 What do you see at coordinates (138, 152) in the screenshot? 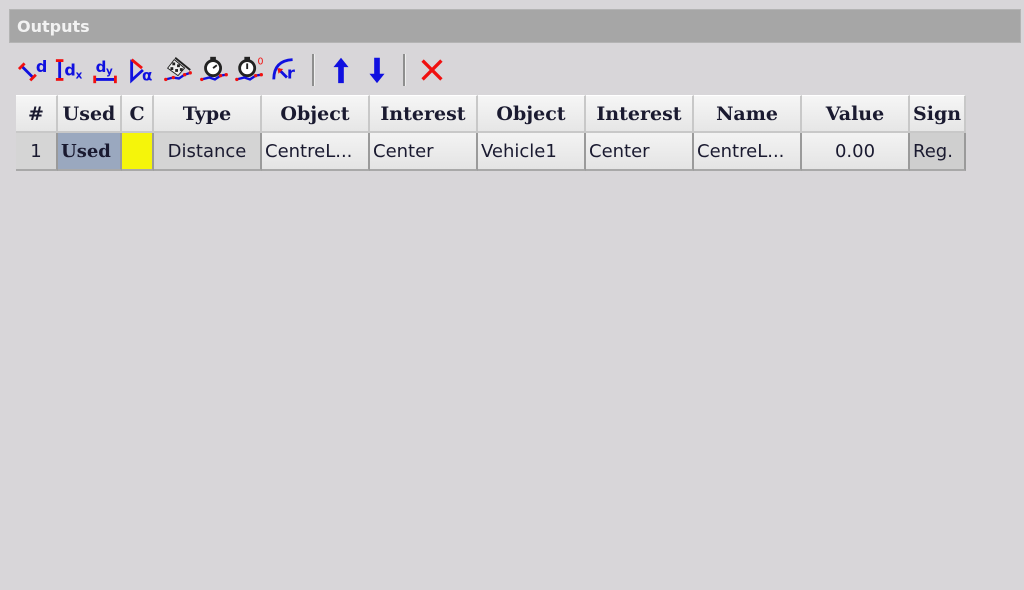
I see `cell-color-swatch` at bounding box center [138, 152].